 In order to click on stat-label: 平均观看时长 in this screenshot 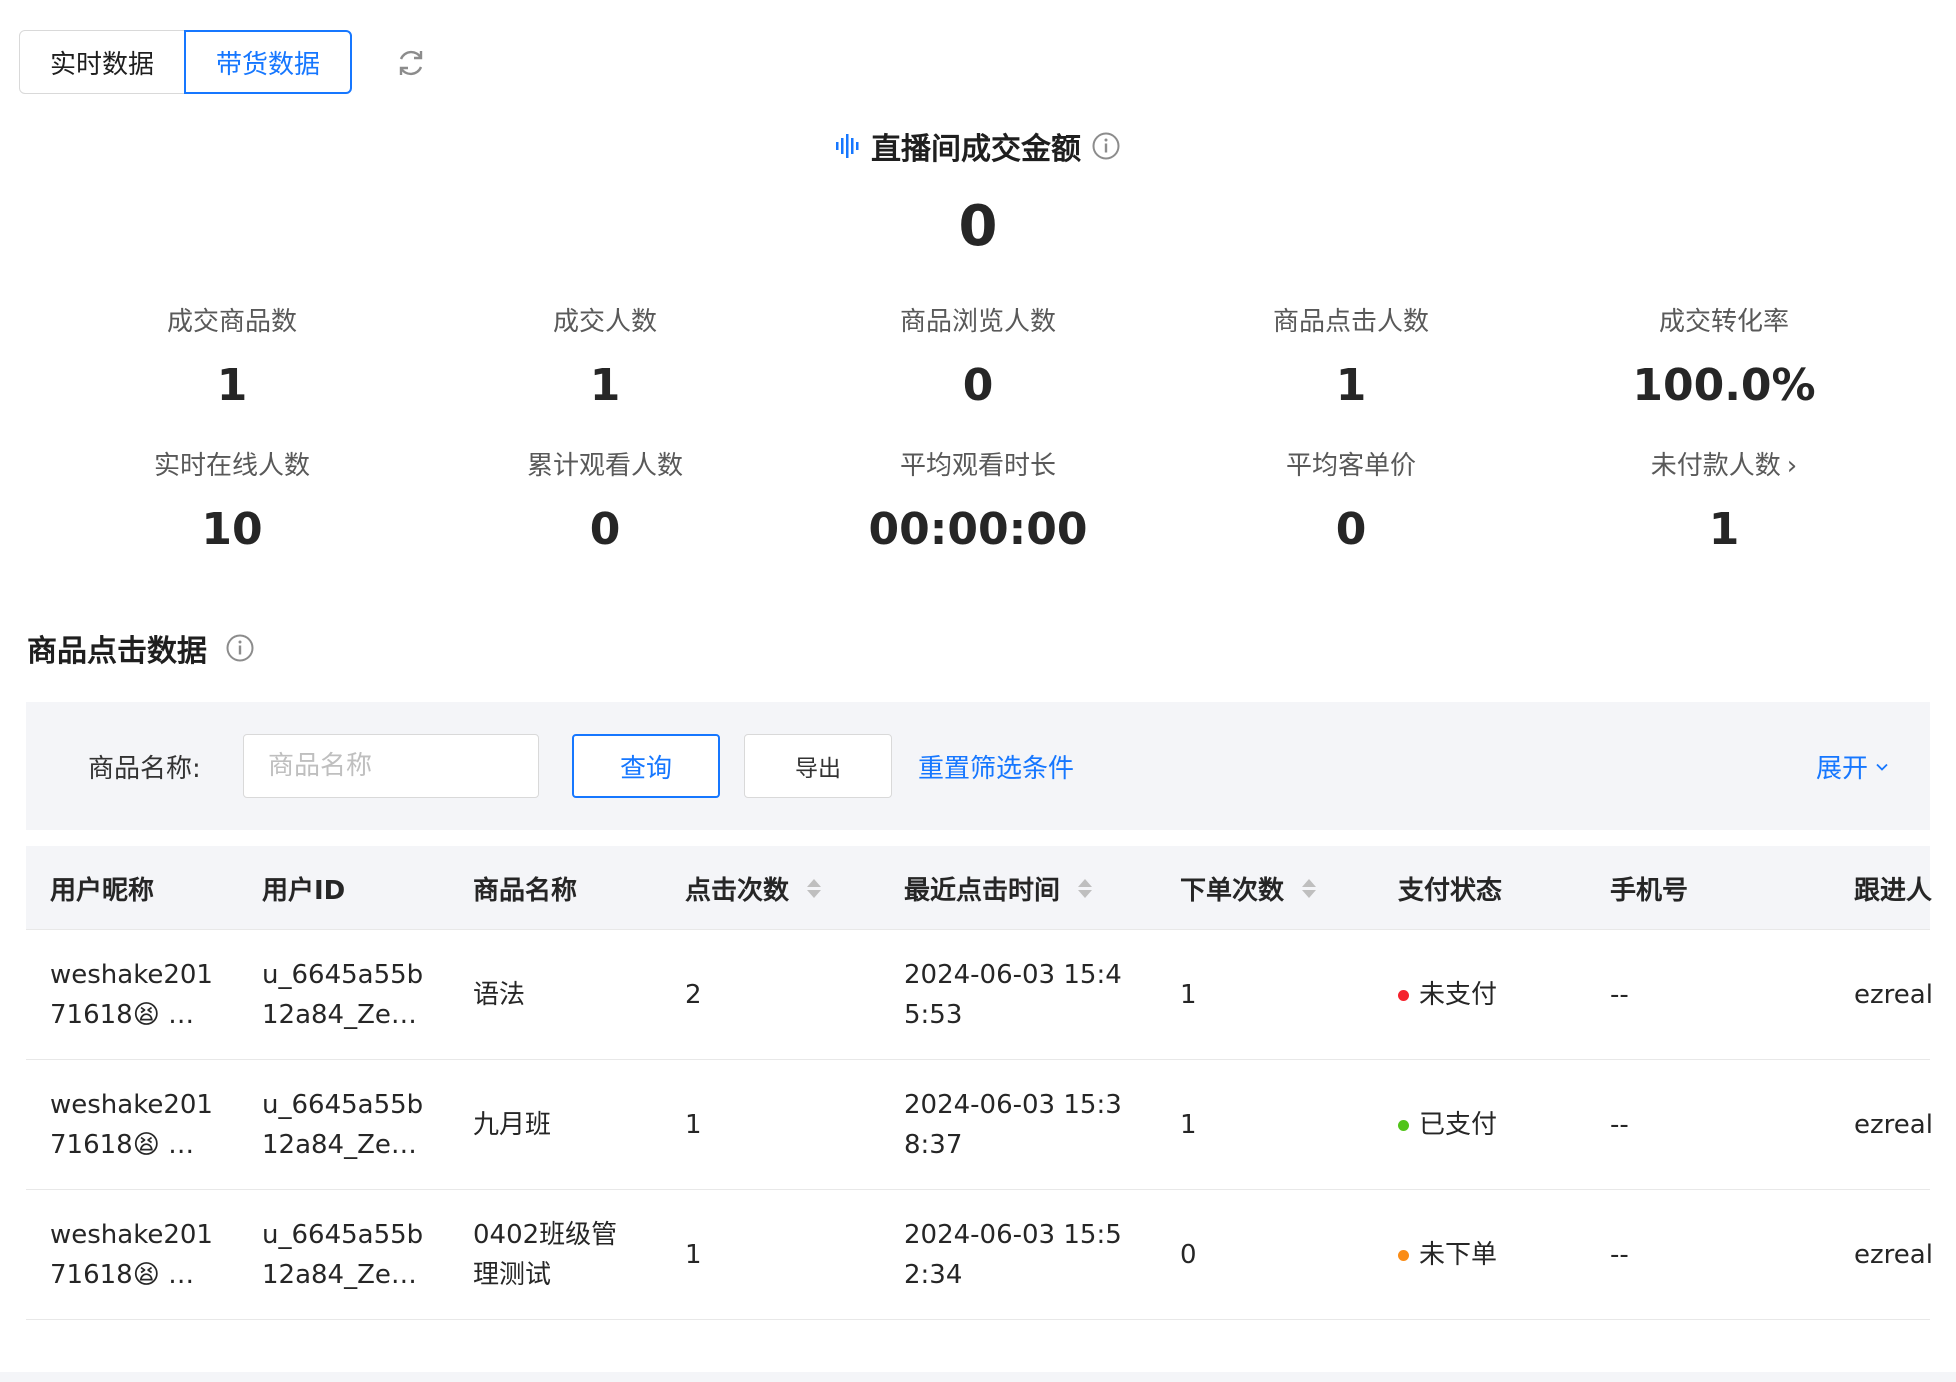, I will do `click(977, 466)`.